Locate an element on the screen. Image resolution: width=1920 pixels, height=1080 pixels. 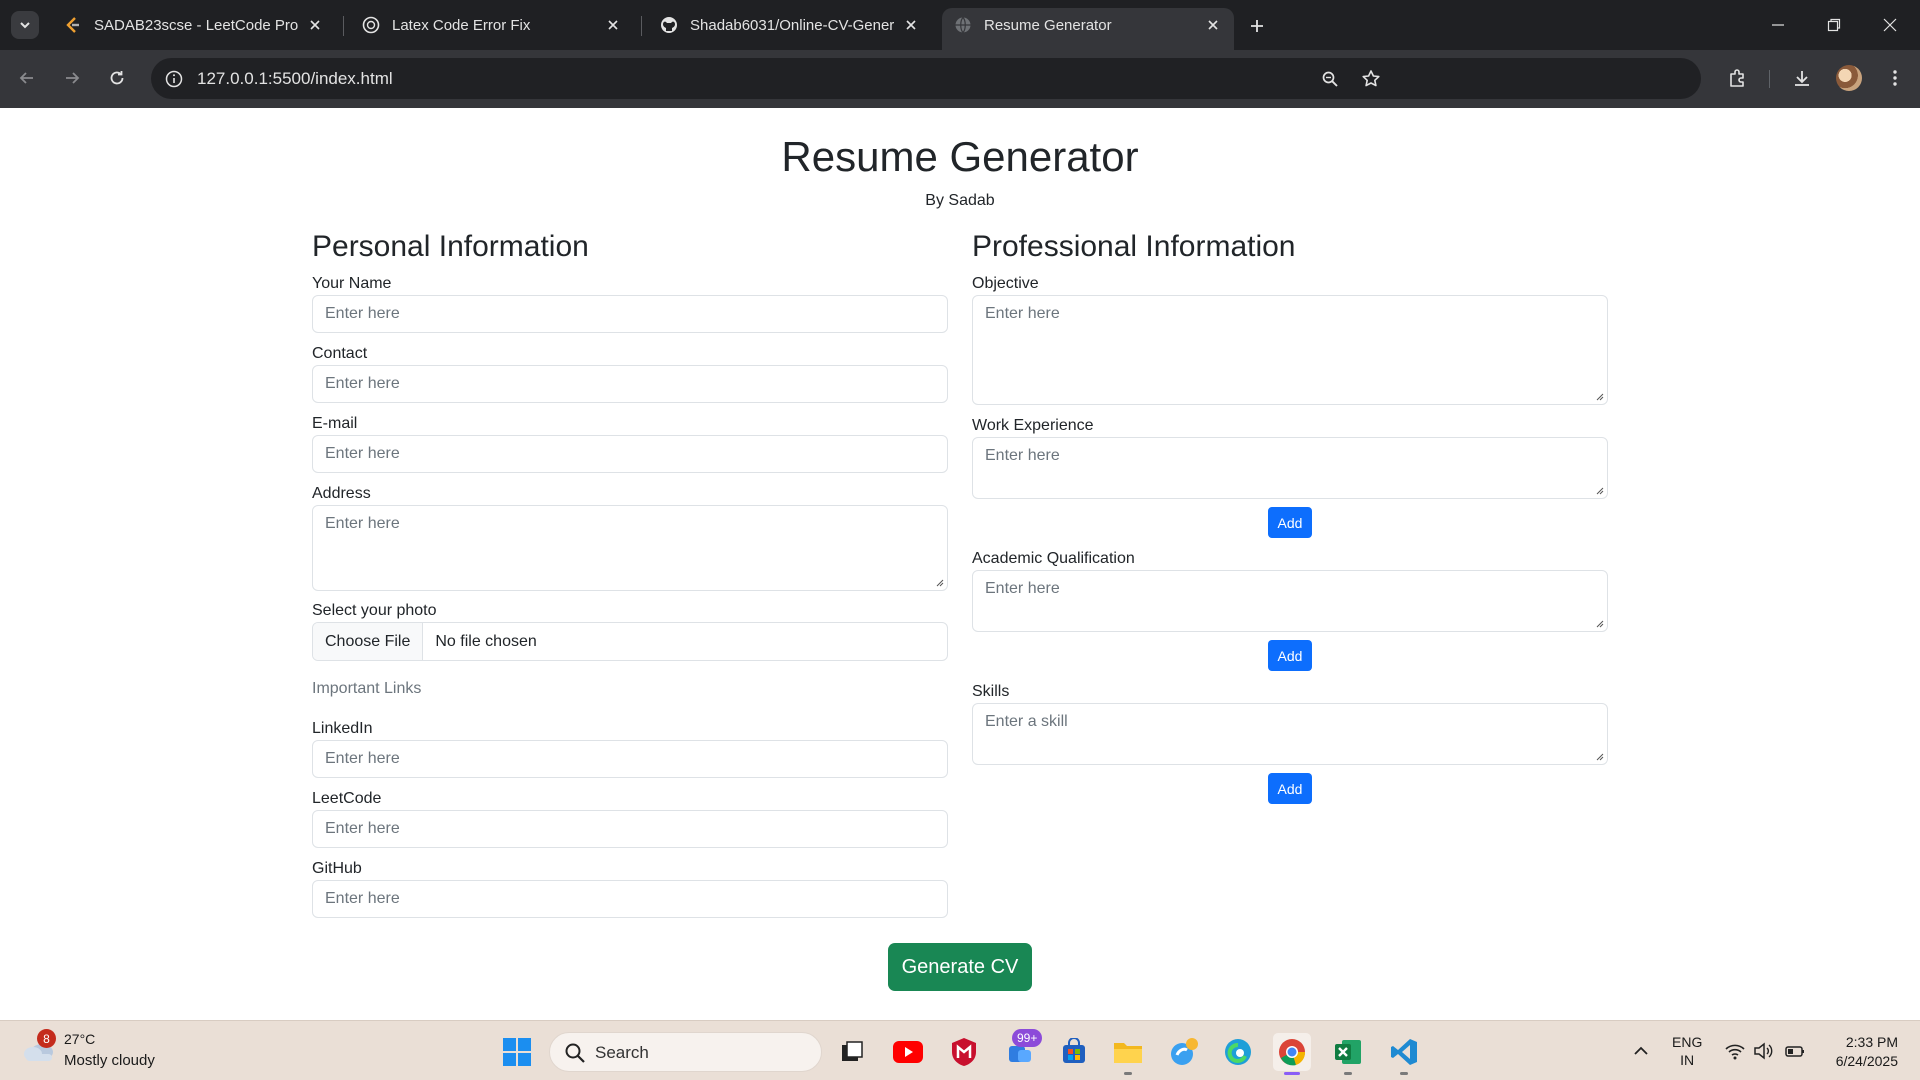
volume-icon is located at coordinates (1763, 1051).